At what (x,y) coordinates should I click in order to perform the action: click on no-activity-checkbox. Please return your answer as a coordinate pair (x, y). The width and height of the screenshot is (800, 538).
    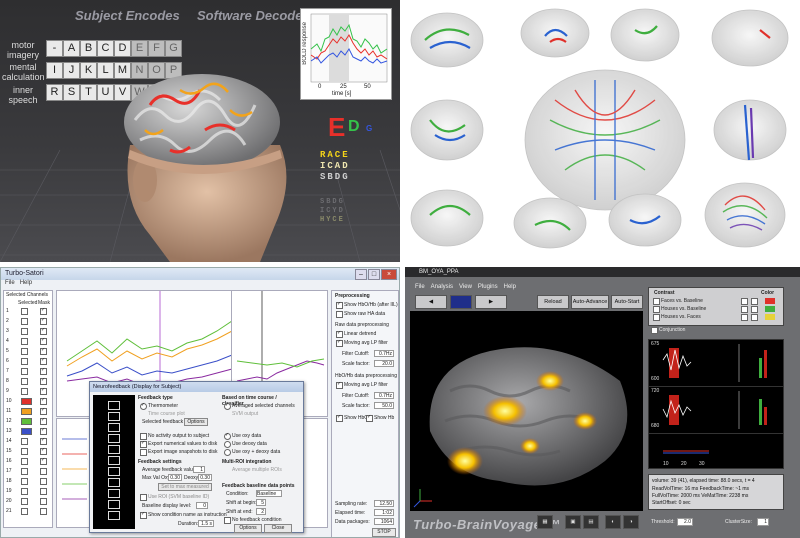
    Looking at the image, I should click on (143, 436).